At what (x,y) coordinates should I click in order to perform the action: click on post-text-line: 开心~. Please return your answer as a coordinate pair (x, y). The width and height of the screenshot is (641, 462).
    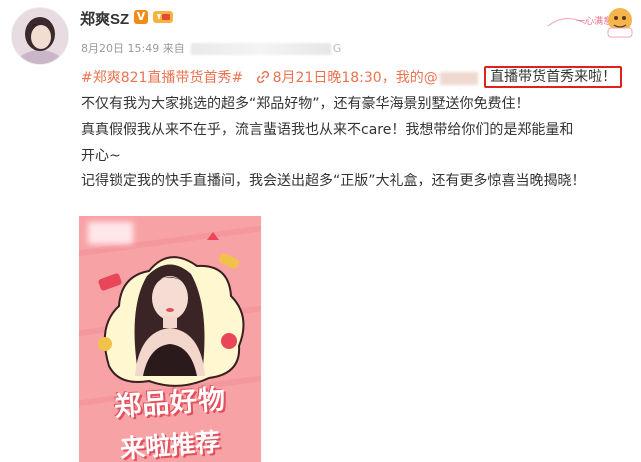
    Looking at the image, I should click on (101, 156).